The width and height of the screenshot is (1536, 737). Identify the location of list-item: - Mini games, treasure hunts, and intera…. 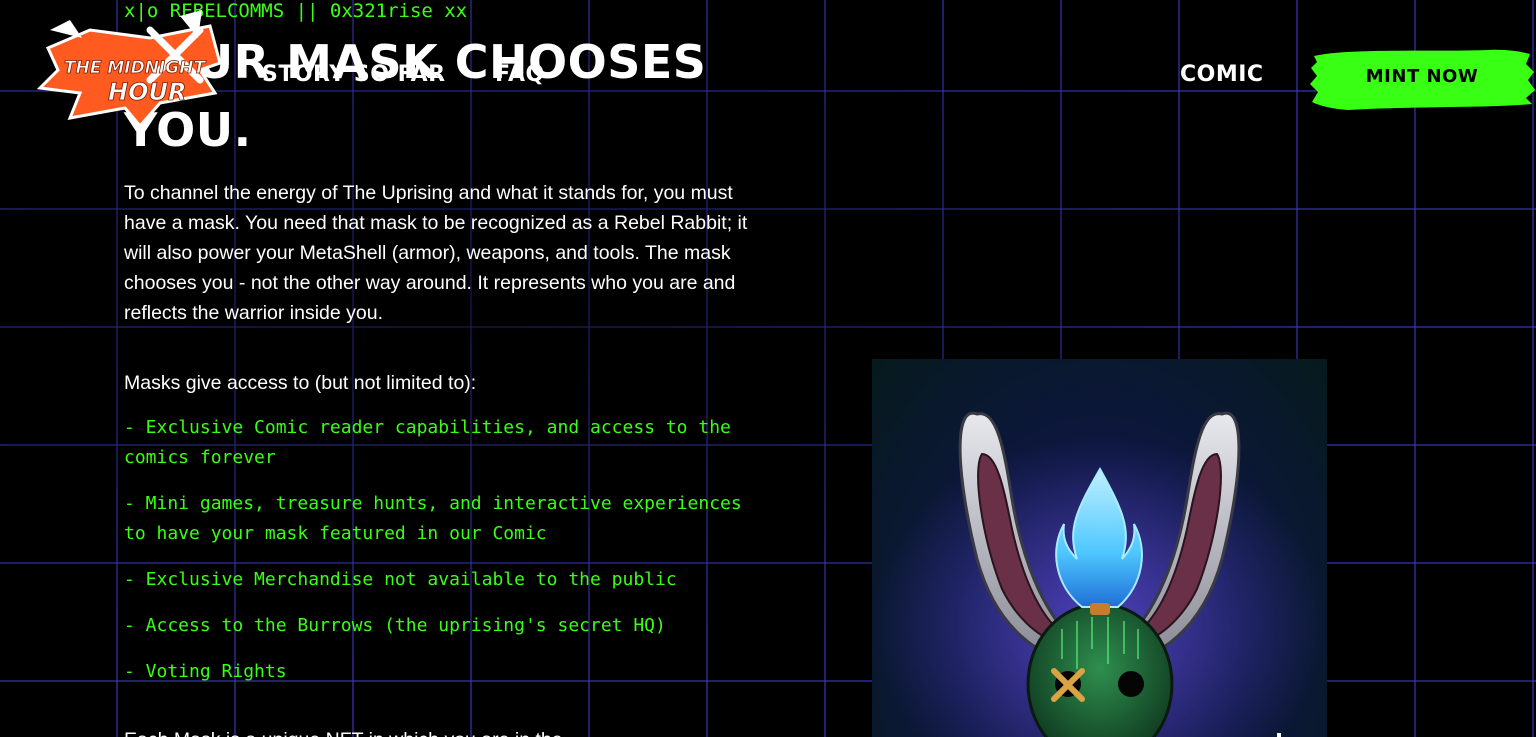
(433, 518).